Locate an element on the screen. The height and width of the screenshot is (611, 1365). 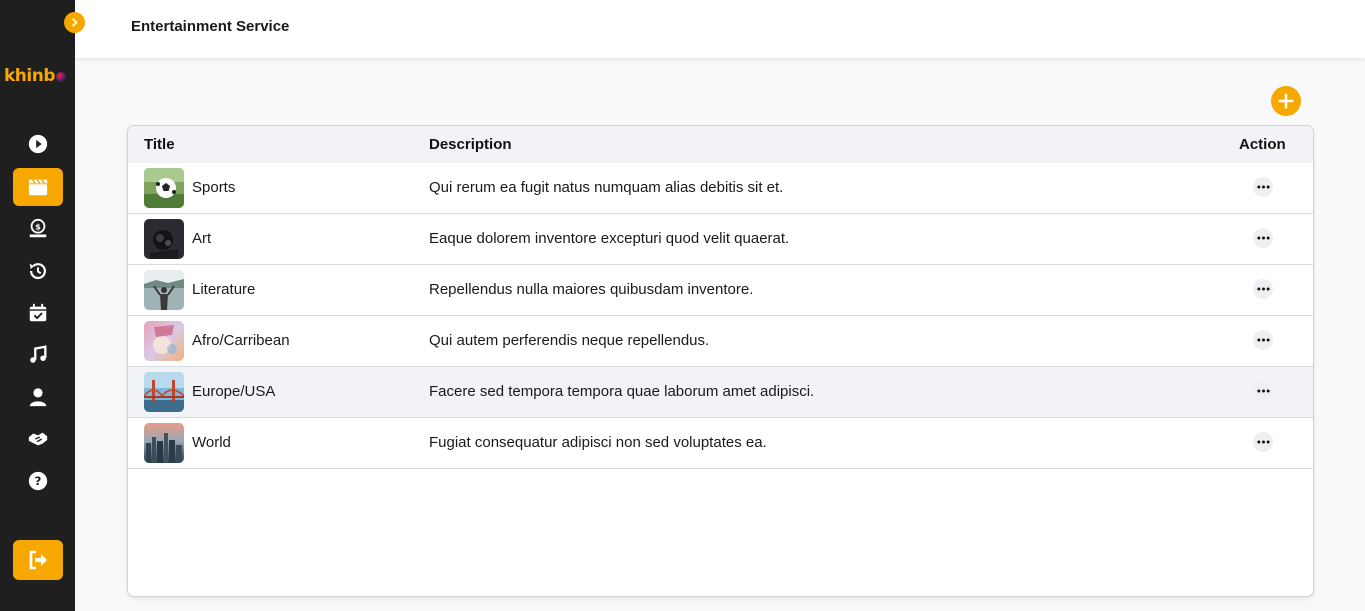
city-skyline-image is located at coordinates (164, 443).